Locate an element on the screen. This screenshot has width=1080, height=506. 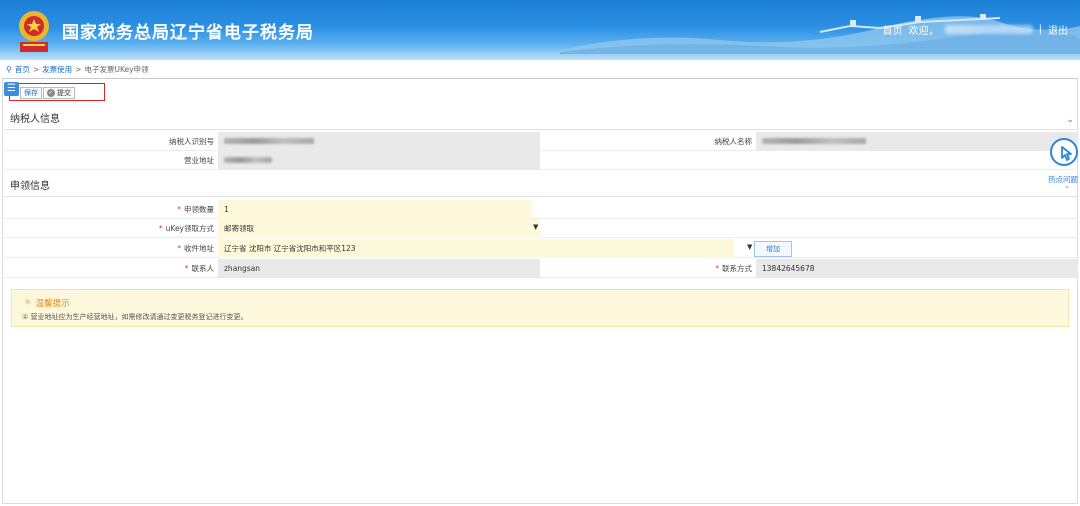
site-title: 国家税务总局辽宁省电子税务局 is located at coordinates (188, 33).